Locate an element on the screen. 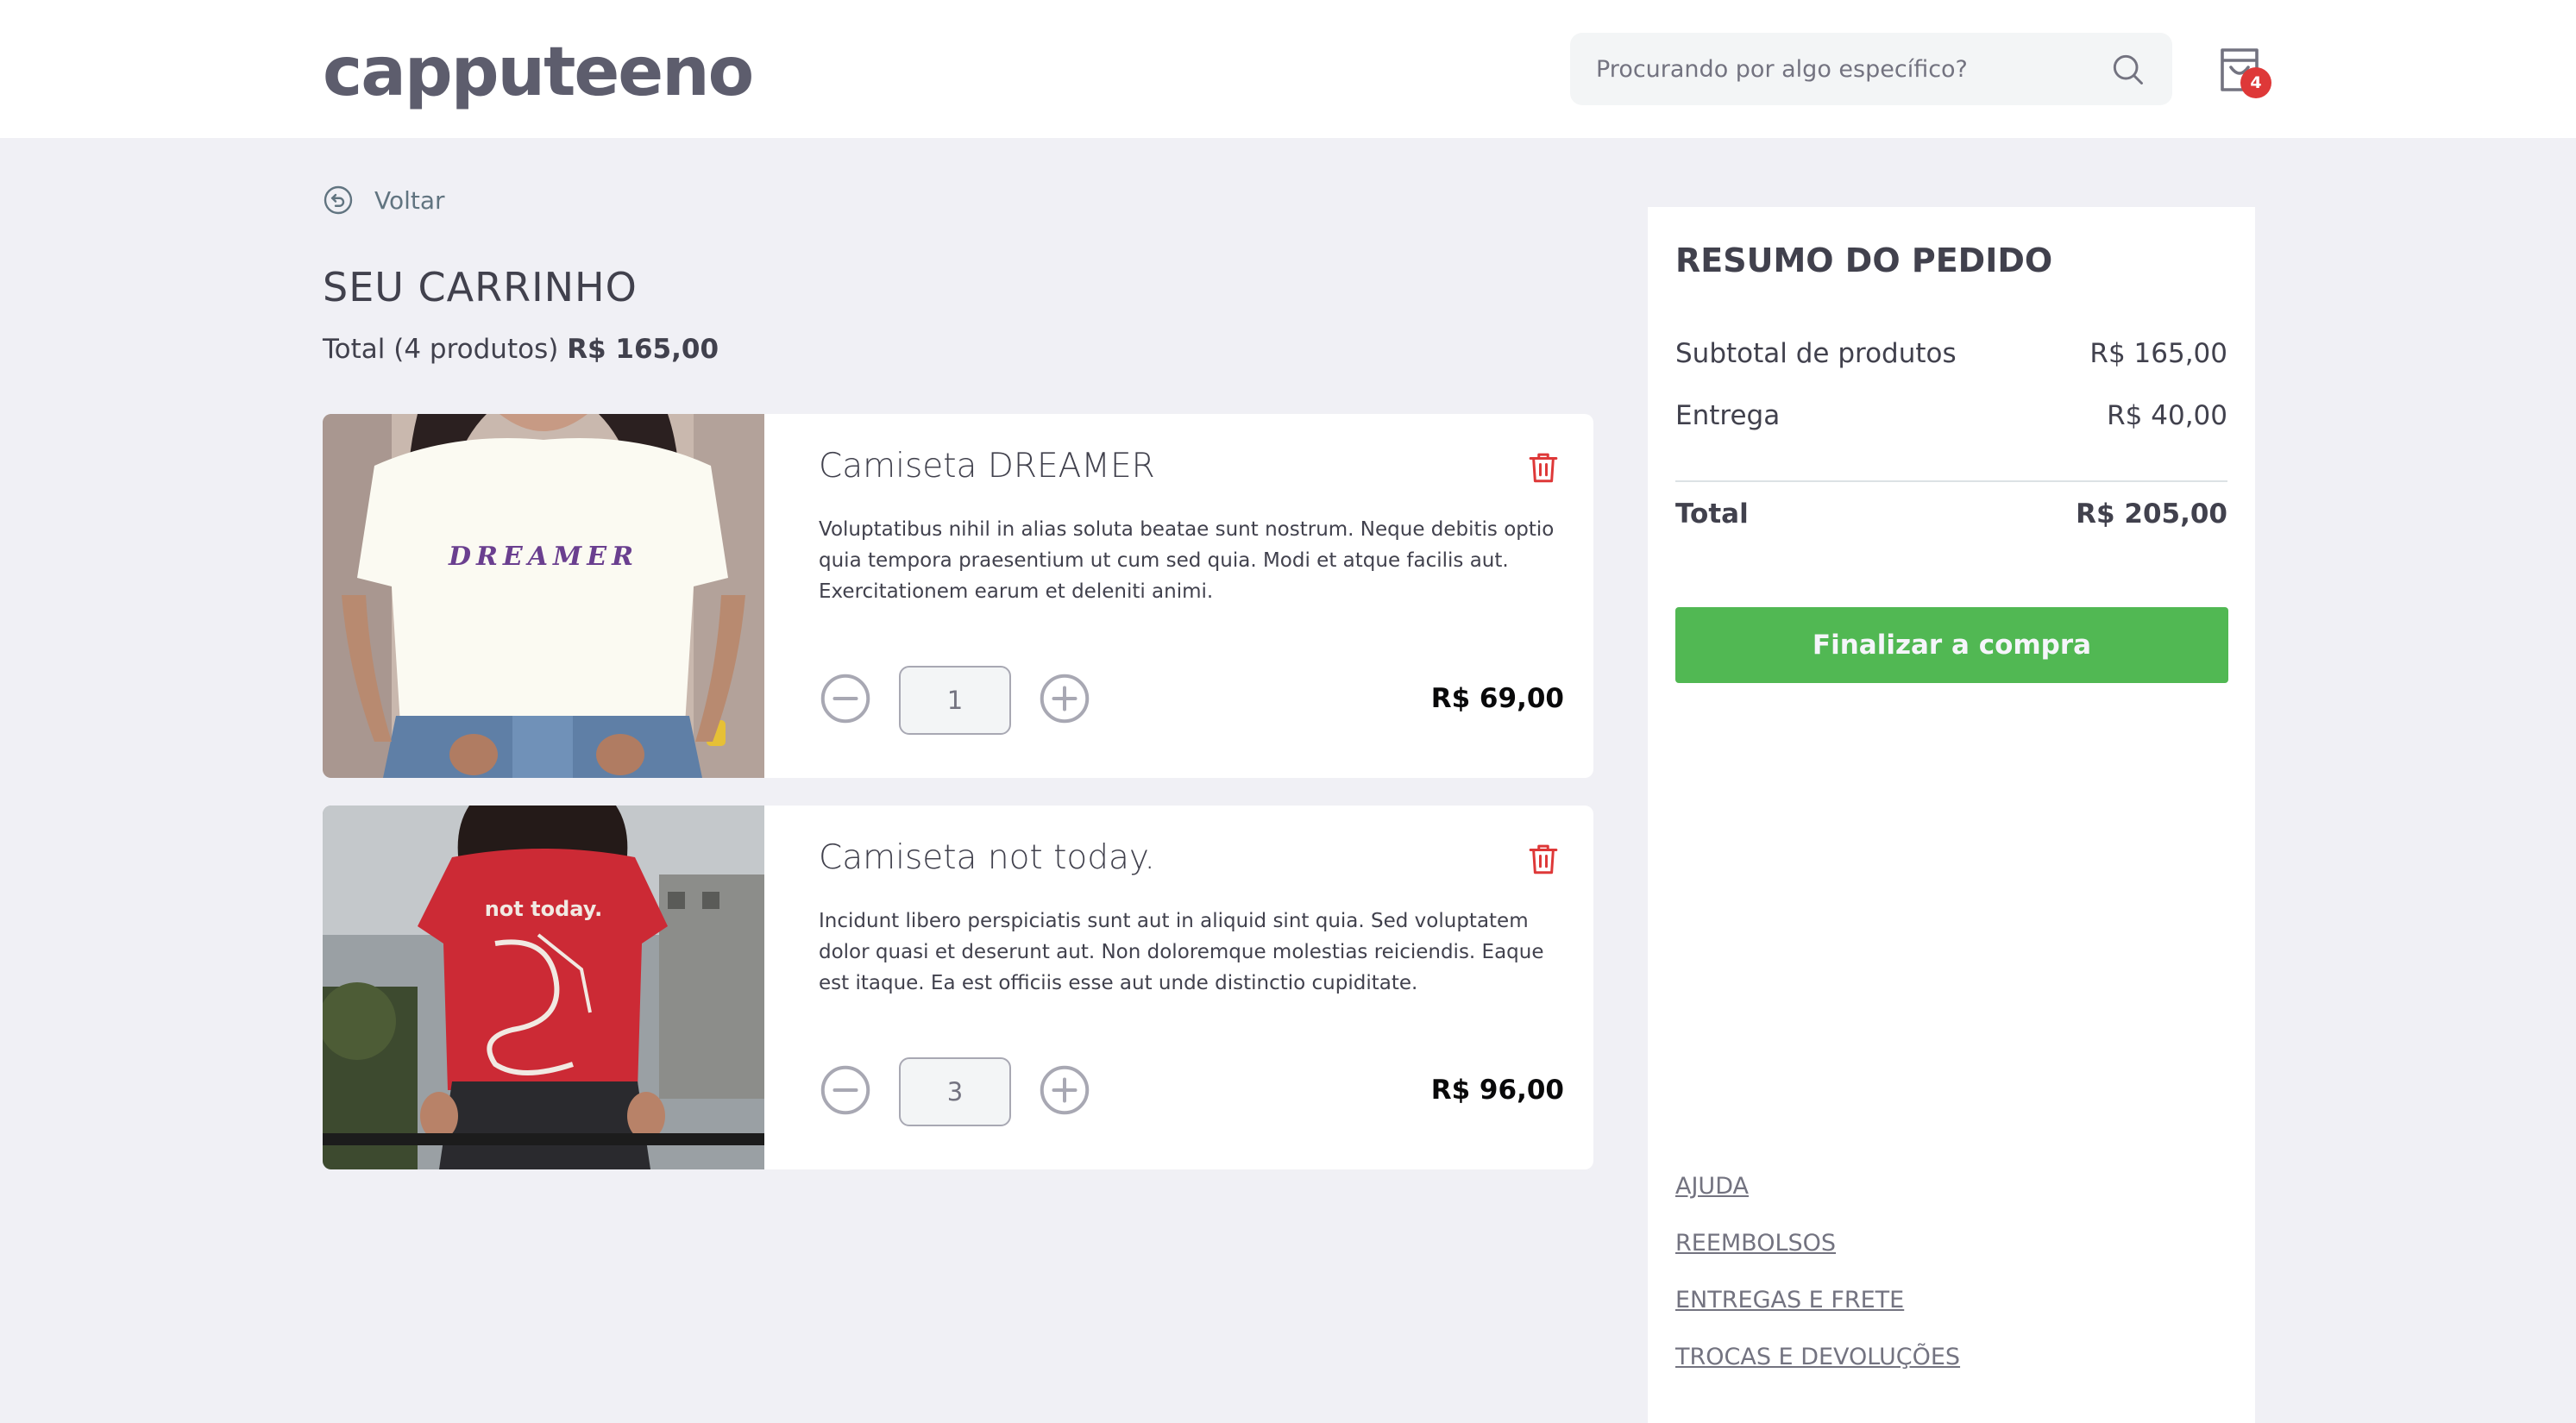 This screenshot has height=1423, width=2576. product-image: not today. is located at coordinates (543, 988).